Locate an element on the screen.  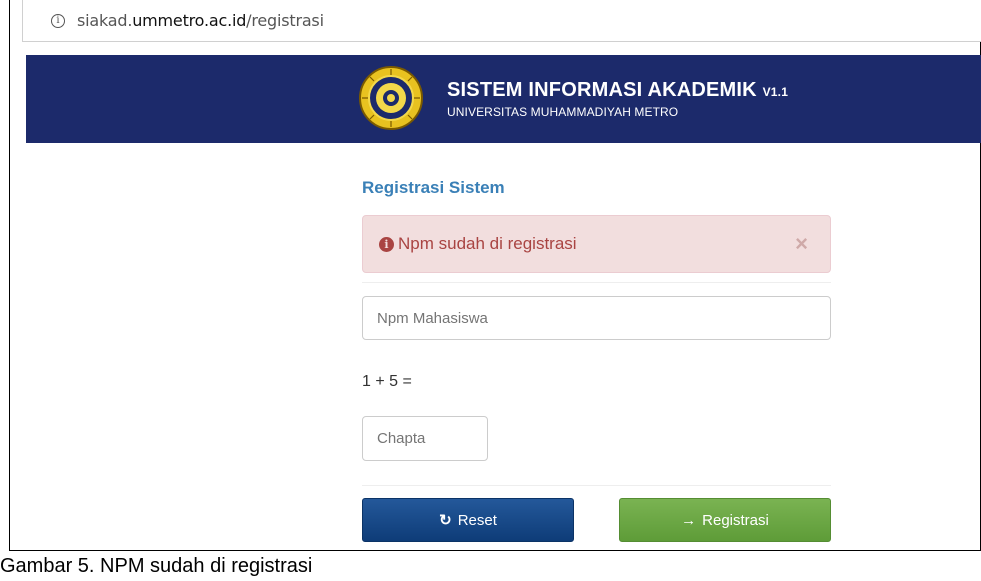
npm-input is located at coordinates (596, 318).